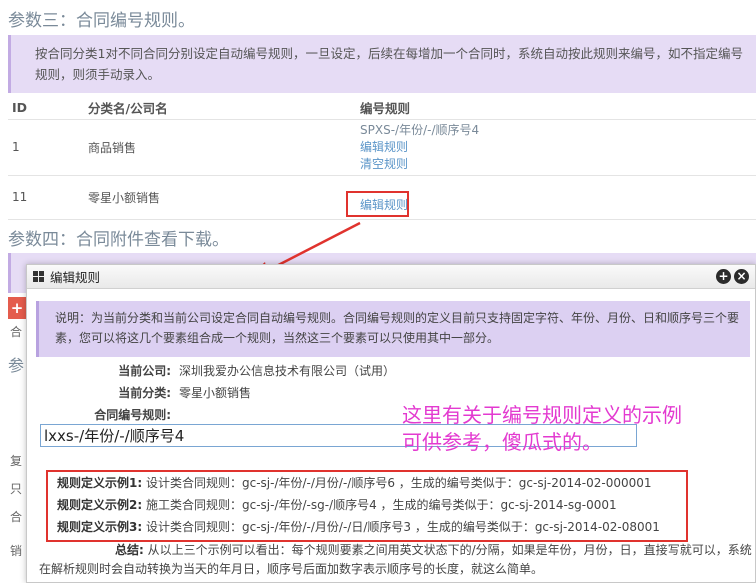 The height and width of the screenshot is (583, 756). What do you see at coordinates (144, 371) in the screenshot?
I see `company-label: 当前公司:` at bounding box center [144, 371].